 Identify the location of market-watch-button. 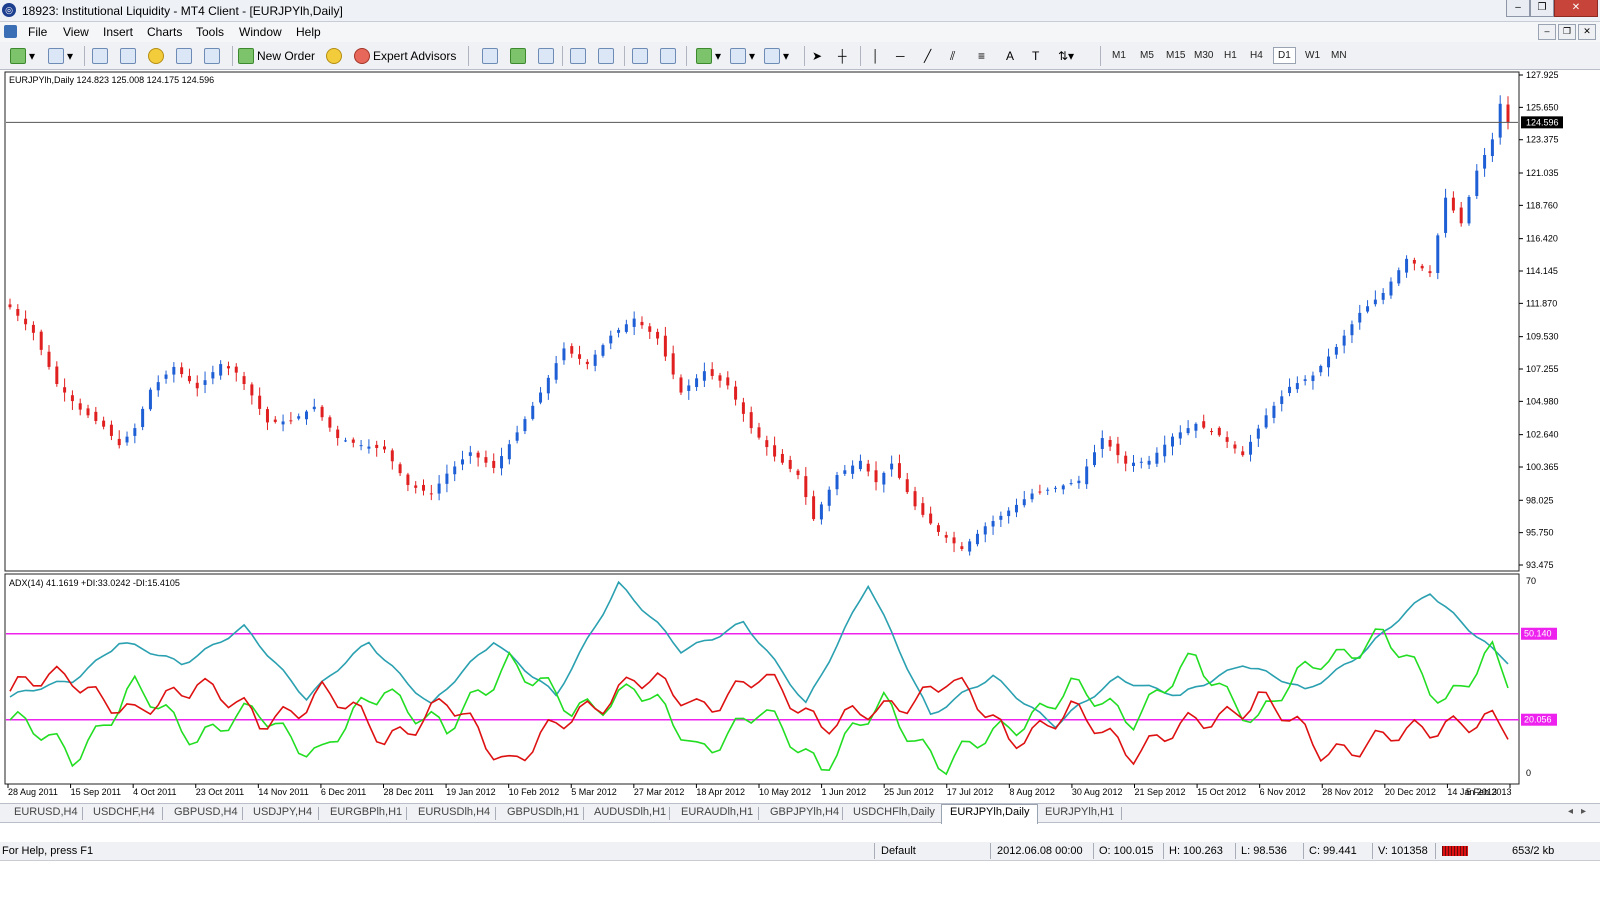
(100, 56).